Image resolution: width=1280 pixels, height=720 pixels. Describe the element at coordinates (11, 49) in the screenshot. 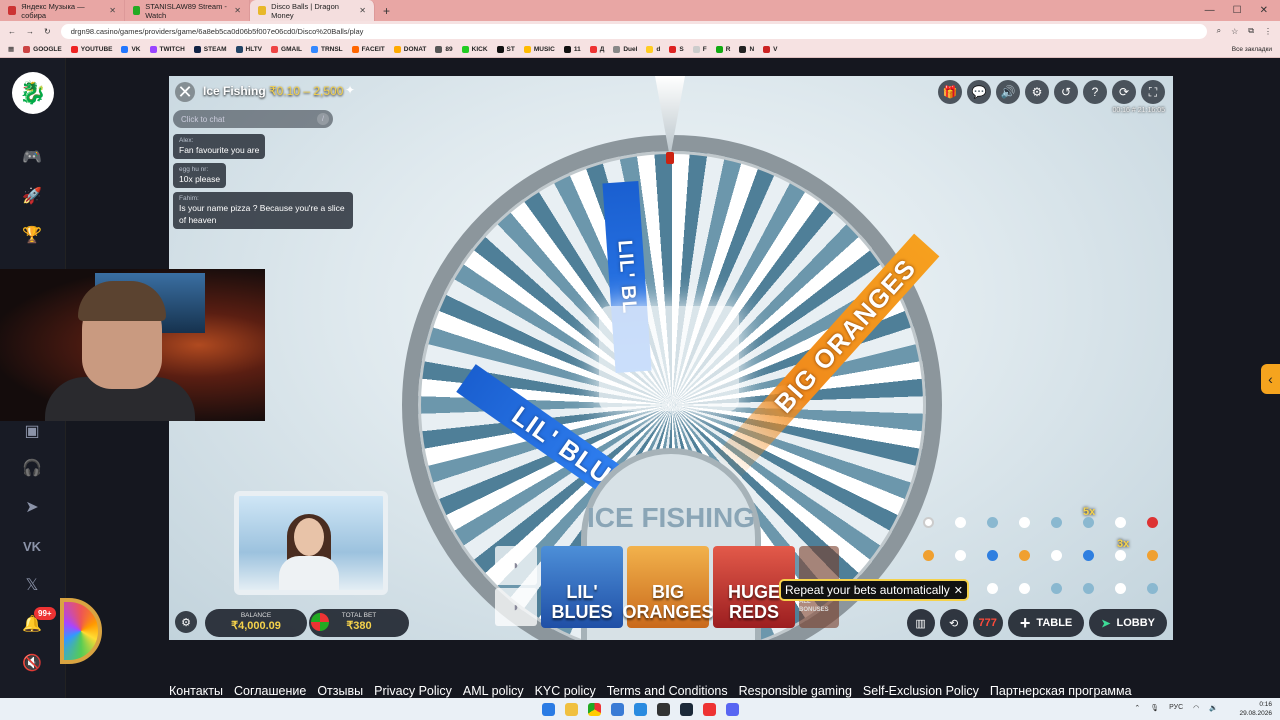

I see `apps-icon: ▦` at that location.